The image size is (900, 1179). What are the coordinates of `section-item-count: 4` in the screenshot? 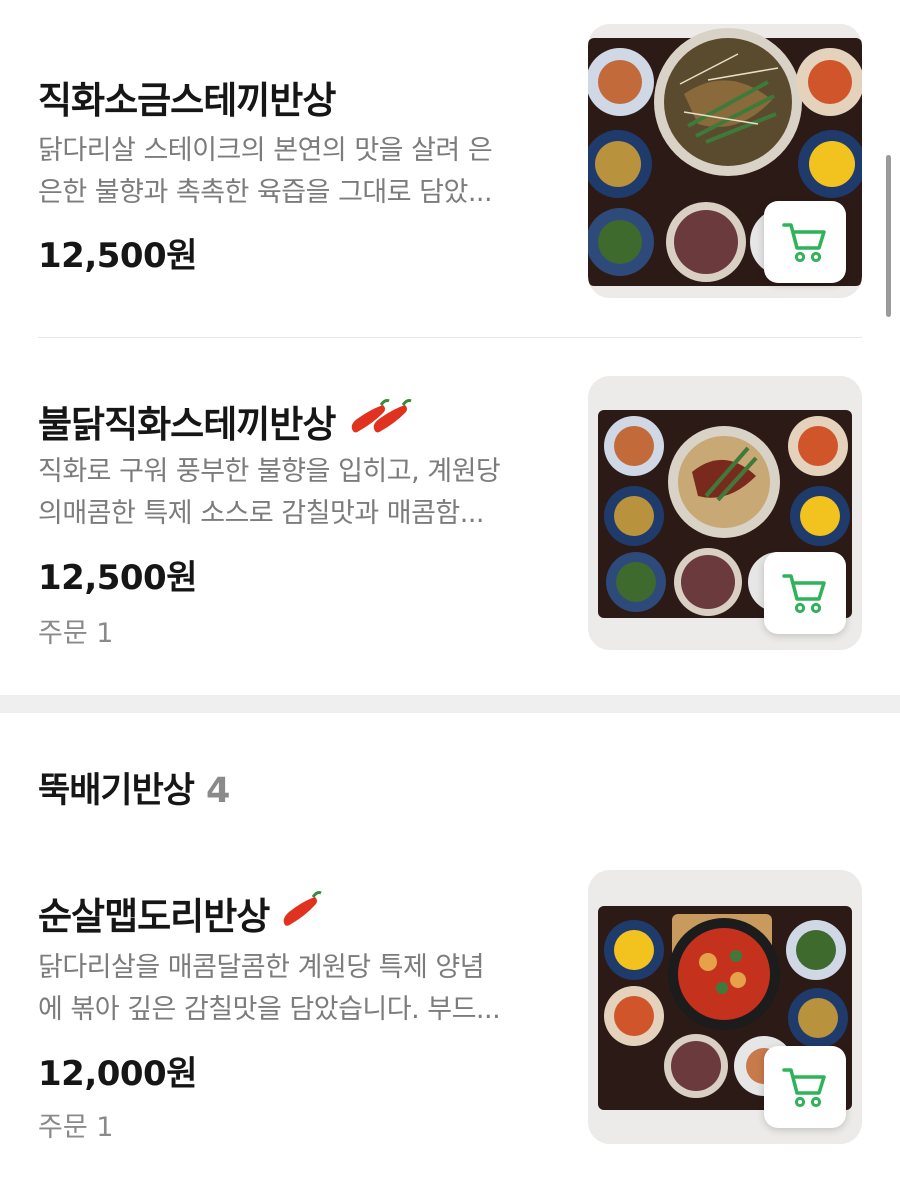 It's located at (218, 791).